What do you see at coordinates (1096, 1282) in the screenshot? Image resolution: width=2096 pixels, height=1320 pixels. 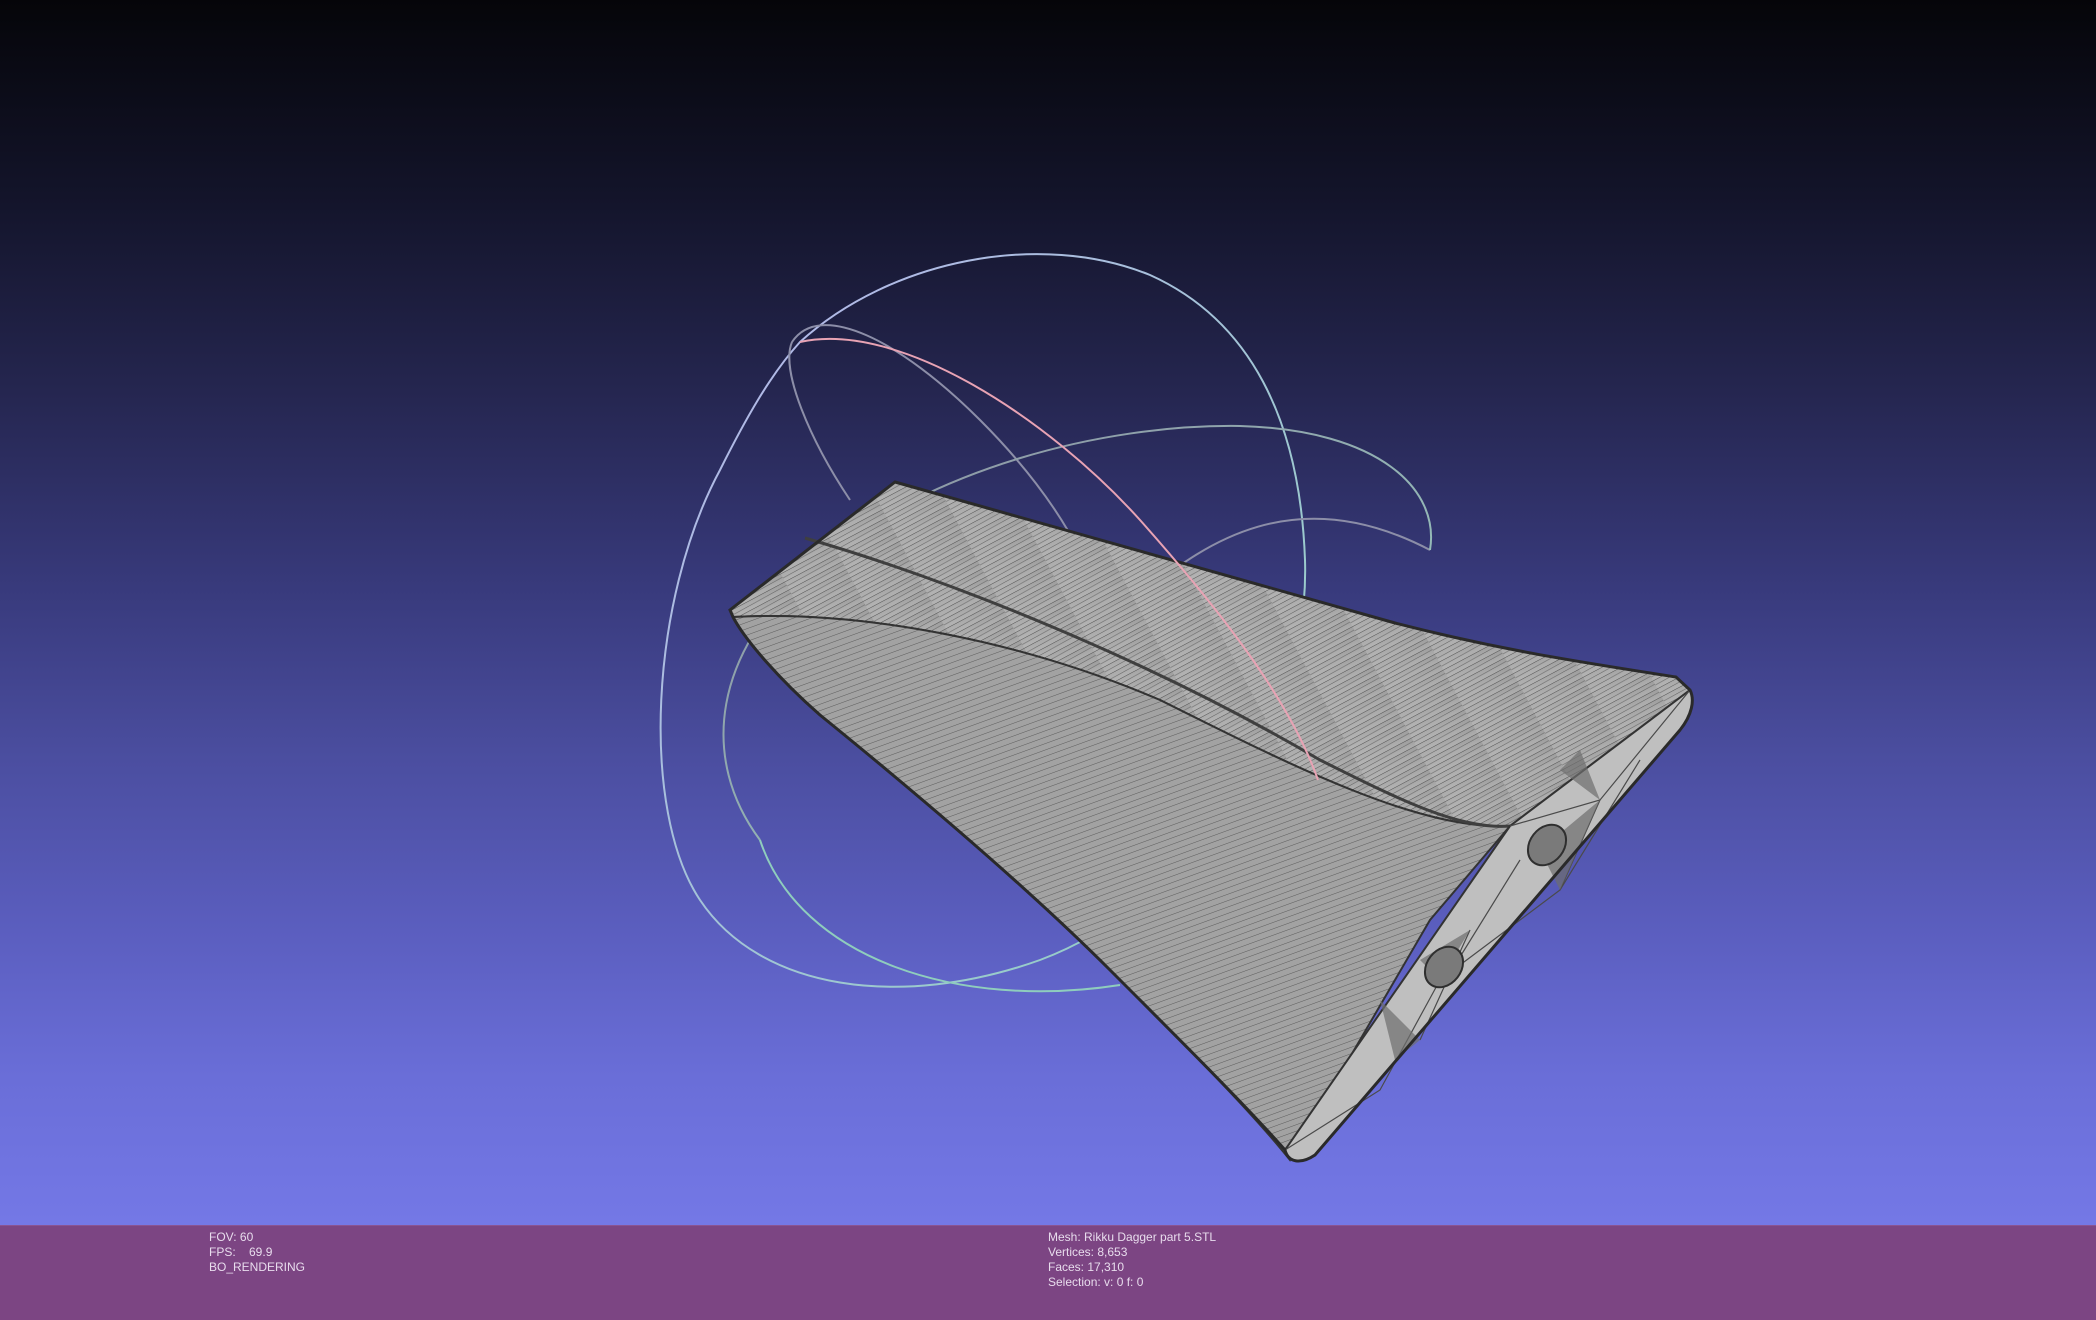 I see `selection-readout: Selection: v: 0 f: 0` at bounding box center [1096, 1282].